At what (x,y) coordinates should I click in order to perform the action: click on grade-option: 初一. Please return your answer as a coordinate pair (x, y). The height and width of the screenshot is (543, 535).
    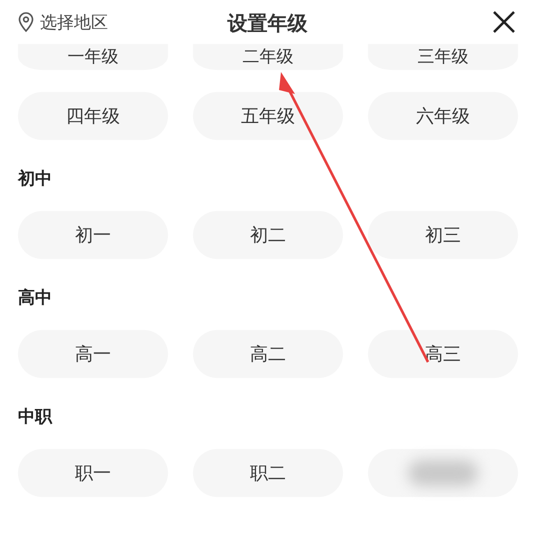
    Looking at the image, I should click on (93, 235).